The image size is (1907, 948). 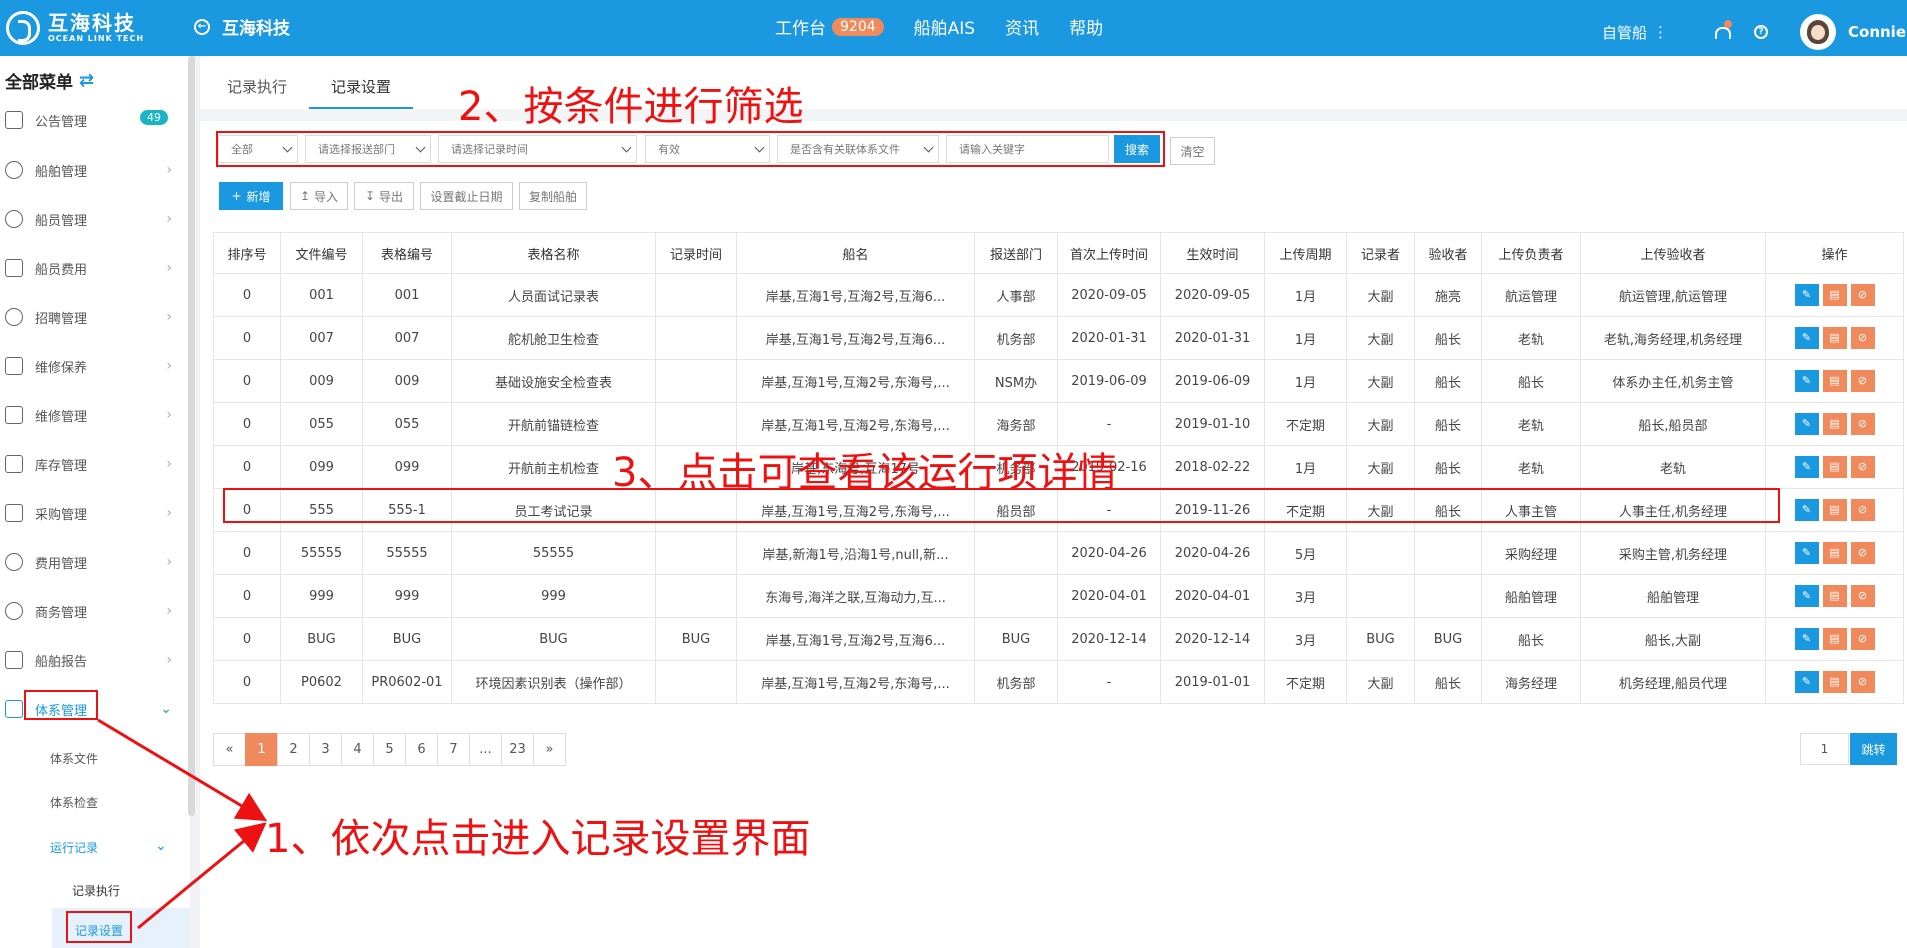 What do you see at coordinates (384, 196) in the screenshot?
I see `export-button: ↧ 导出` at bounding box center [384, 196].